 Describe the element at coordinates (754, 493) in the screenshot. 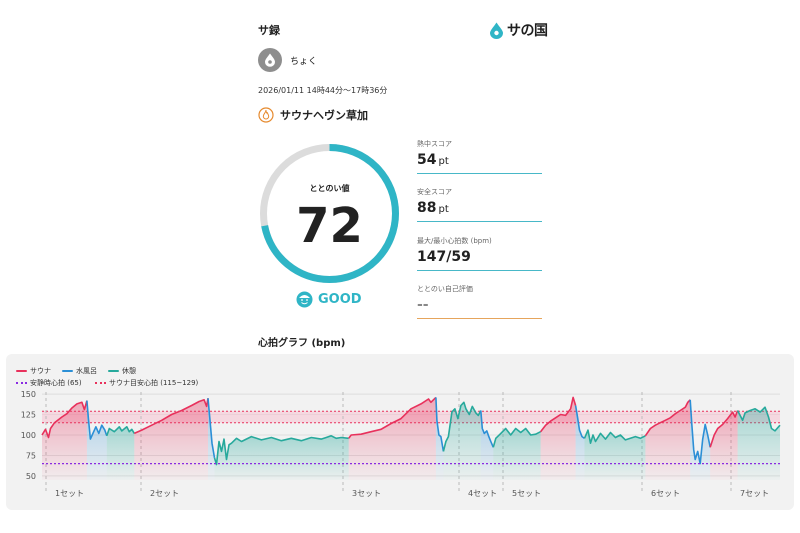

I see `set-label: 7セット` at that location.